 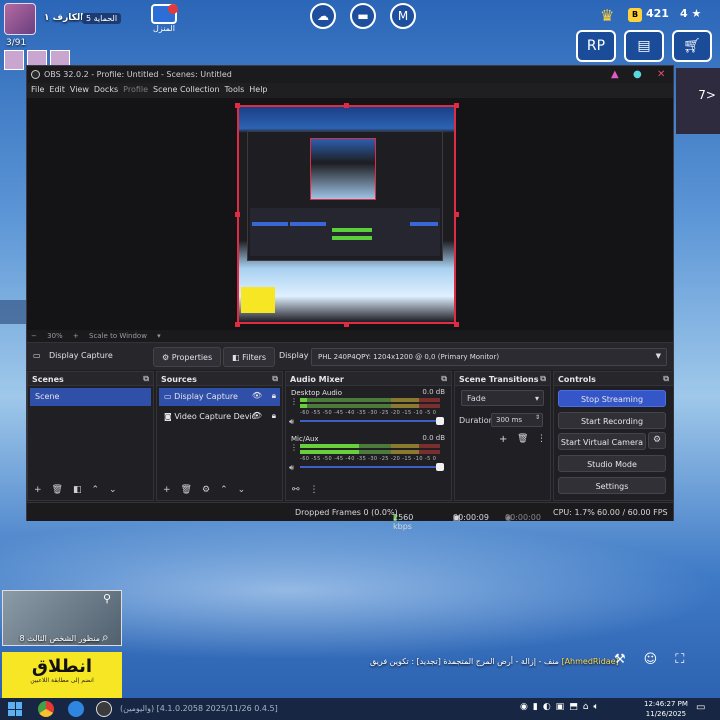 I want to click on tools-icon: ⚒, so click(x=620, y=659).